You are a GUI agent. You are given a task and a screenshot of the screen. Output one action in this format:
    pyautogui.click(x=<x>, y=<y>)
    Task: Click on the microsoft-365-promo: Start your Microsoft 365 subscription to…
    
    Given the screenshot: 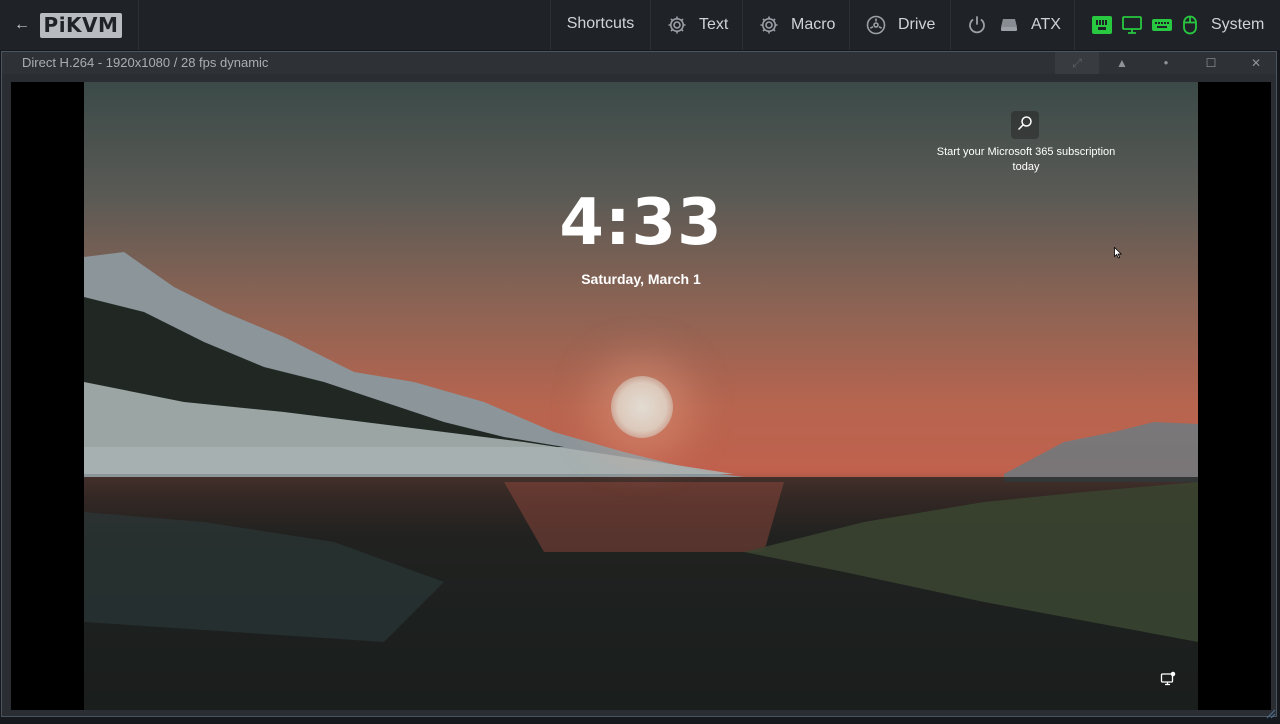 What is the action you would take?
    pyautogui.click(x=1026, y=160)
    